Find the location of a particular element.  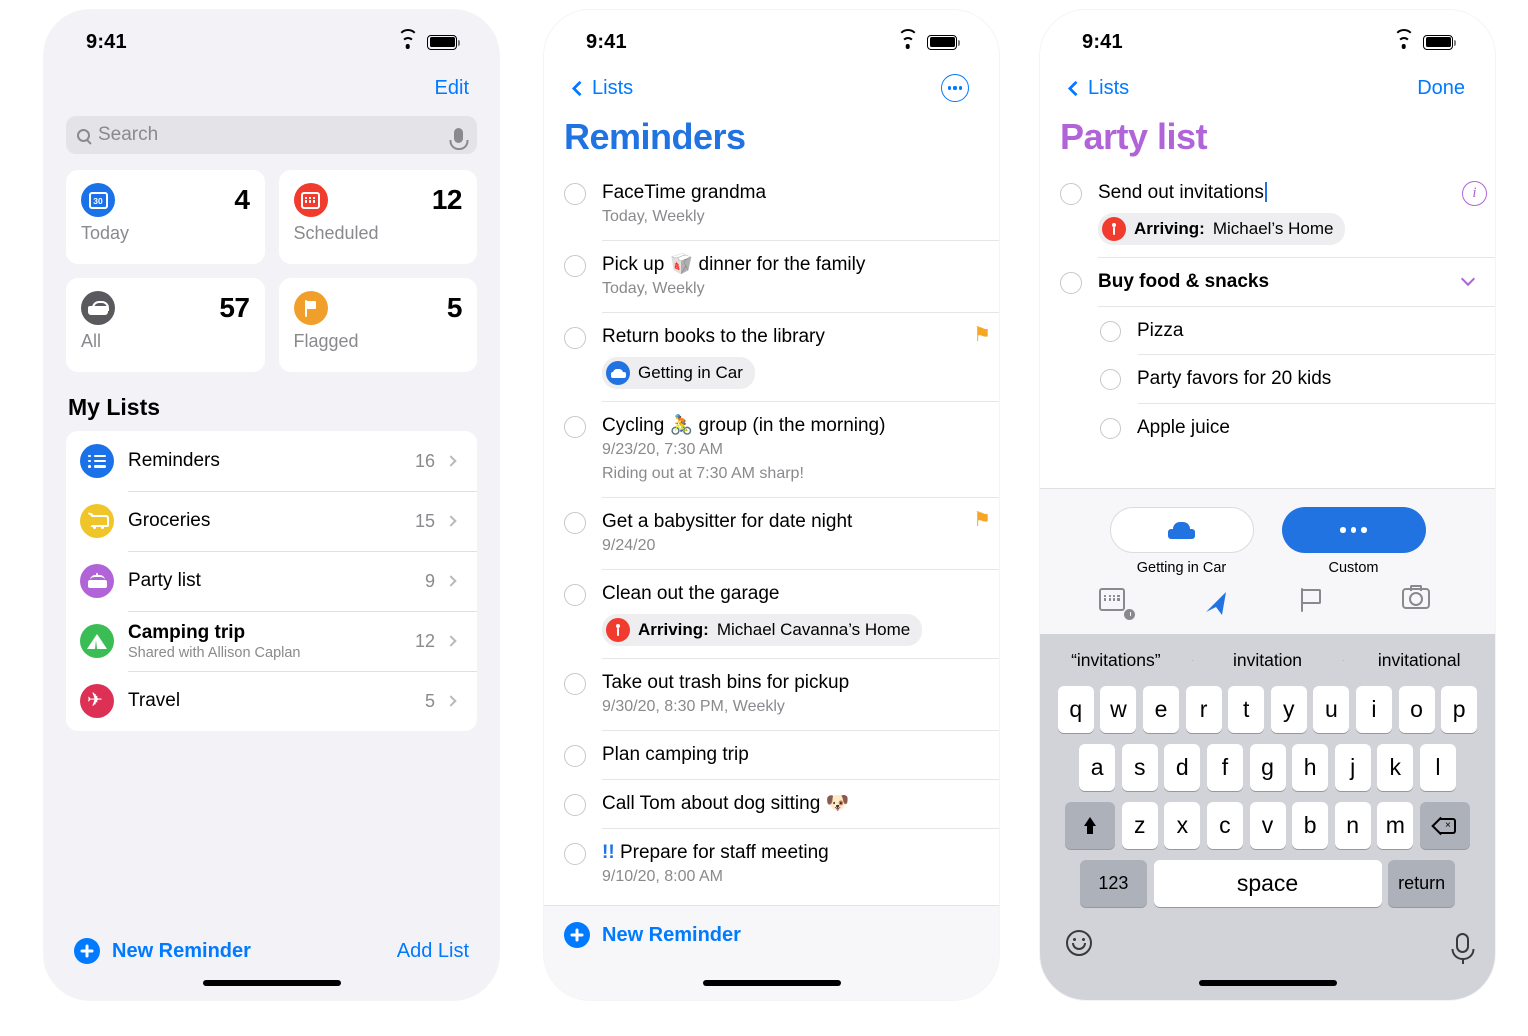

key-i: i is located at coordinates (1373, 709).